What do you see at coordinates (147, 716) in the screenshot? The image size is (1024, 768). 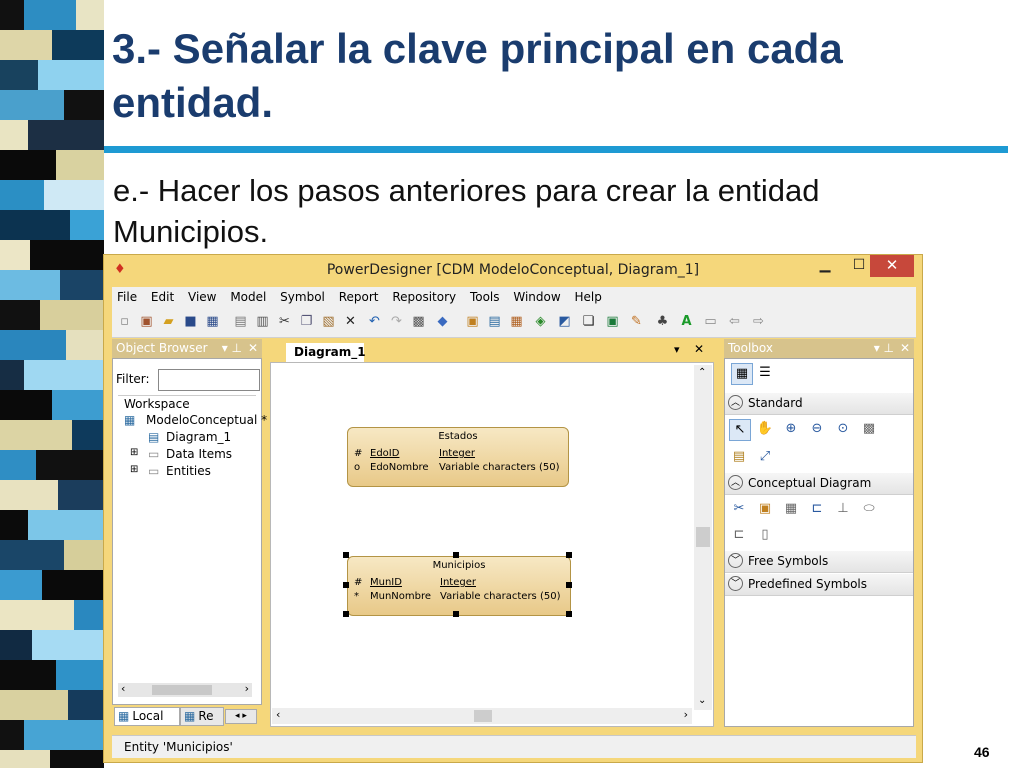 I see `tab-local: ▦ Local` at bounding box center [147, 716].